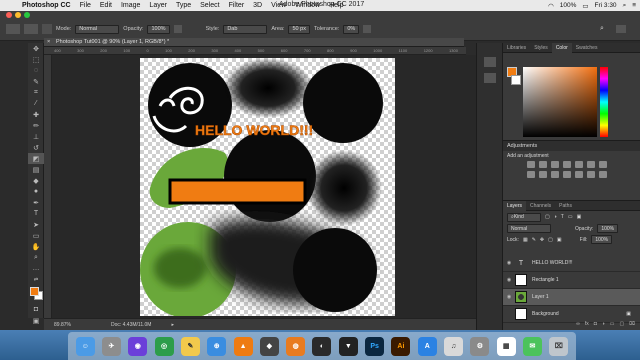 The image size is (640, 360). I want to click on notes-icon: ✎, so click(190, 346).